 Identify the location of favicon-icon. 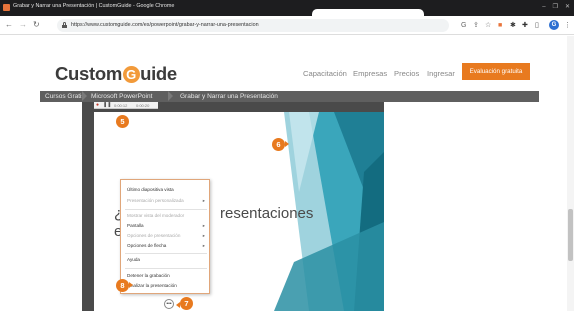
(6, 7).